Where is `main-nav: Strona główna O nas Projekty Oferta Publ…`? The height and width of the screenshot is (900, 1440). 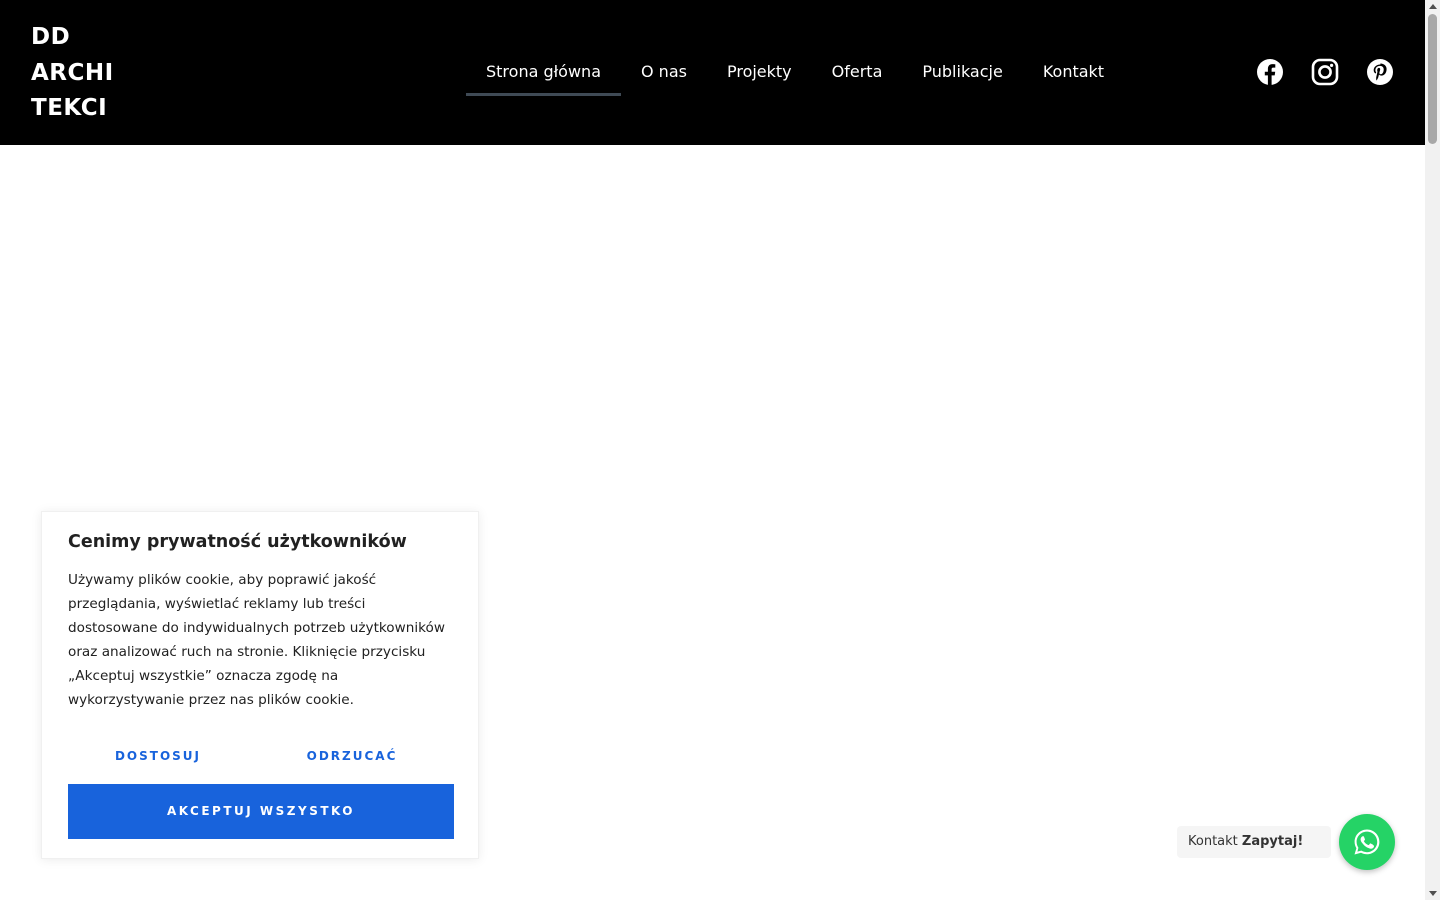 main-nav: Strona główna O nas Projekty Oferta Publ… is located at coordinates (795, 72).